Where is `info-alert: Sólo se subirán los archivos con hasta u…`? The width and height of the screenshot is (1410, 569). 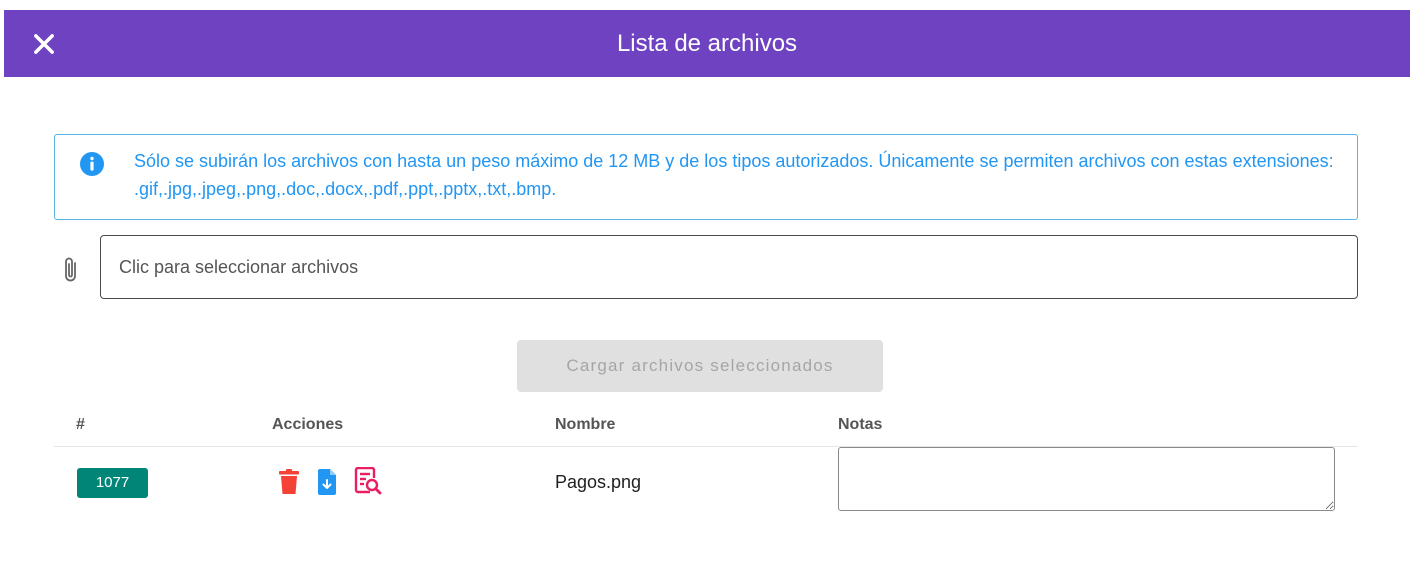
info-alert: Sólo se subirán los archivos con hasta u… is located at coordinates (706, 177).